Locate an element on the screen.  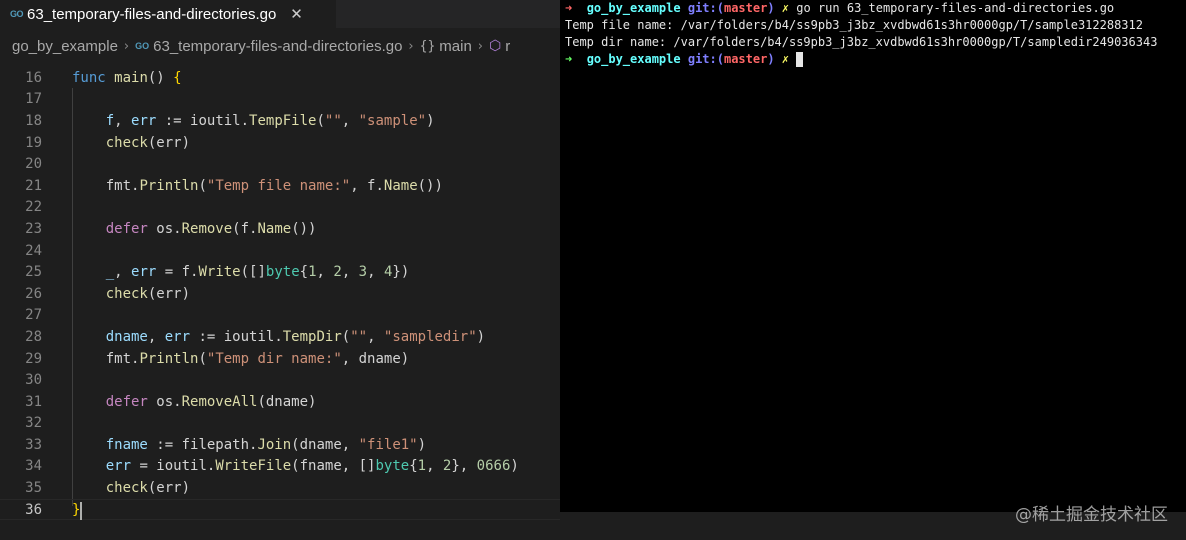
line-number: 33 is located at coordinates (33, 444).